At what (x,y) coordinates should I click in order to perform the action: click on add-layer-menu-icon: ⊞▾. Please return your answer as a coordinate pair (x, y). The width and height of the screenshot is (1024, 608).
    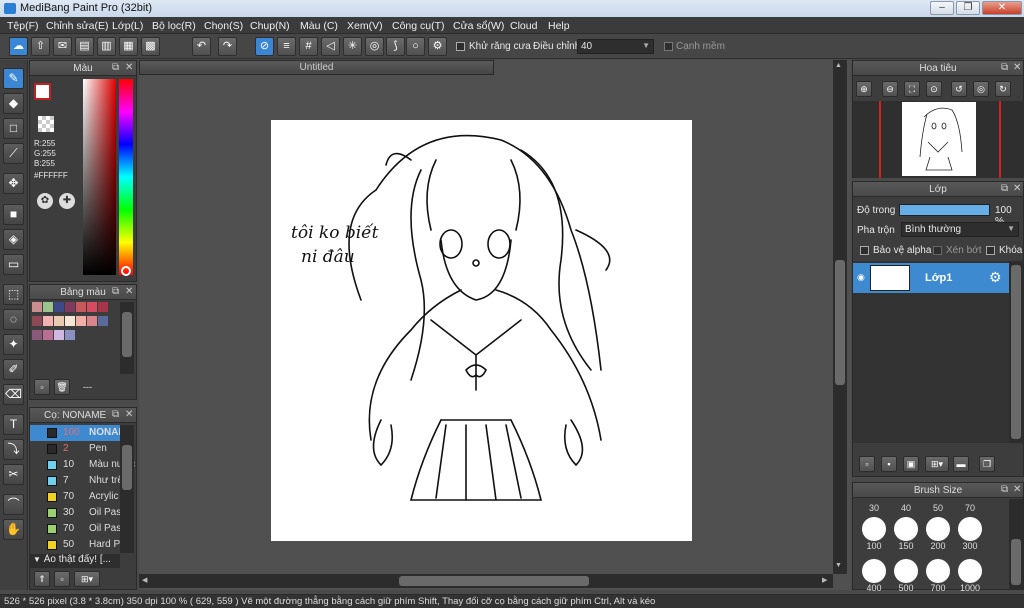
    Looking at the image, I should click on (937, 464).